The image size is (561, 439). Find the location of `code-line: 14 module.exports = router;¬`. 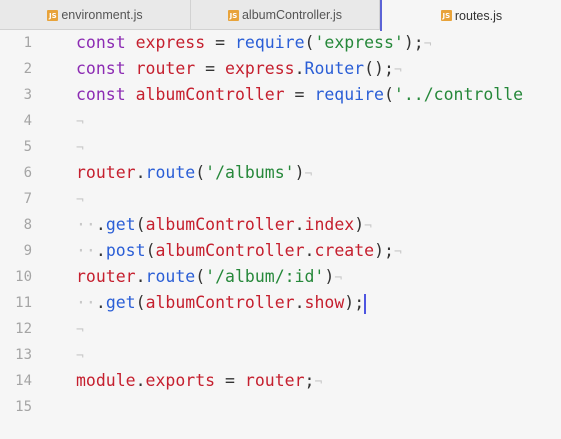

code-line: 14 module.exports = router;¬ is located at coordinates (280, 381).